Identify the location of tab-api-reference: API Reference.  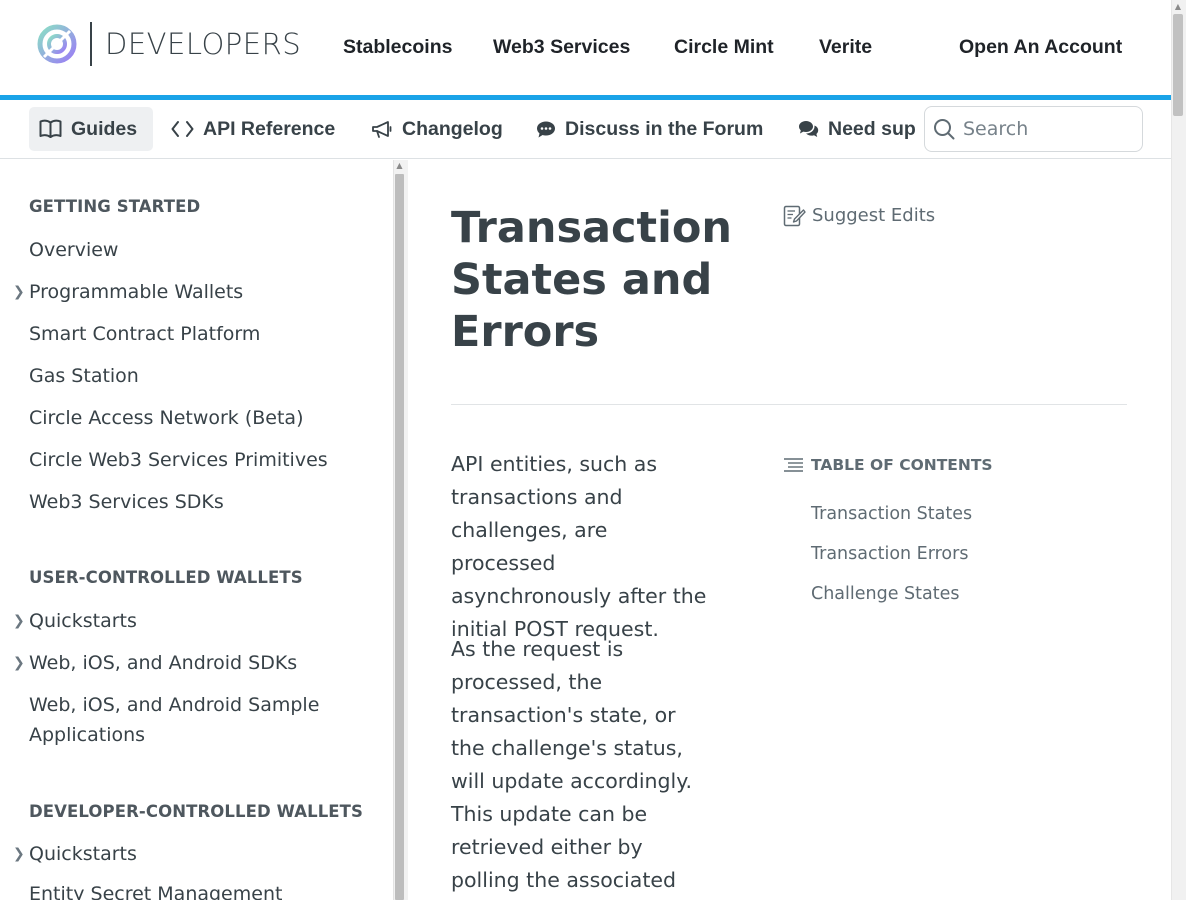
(253, 129).